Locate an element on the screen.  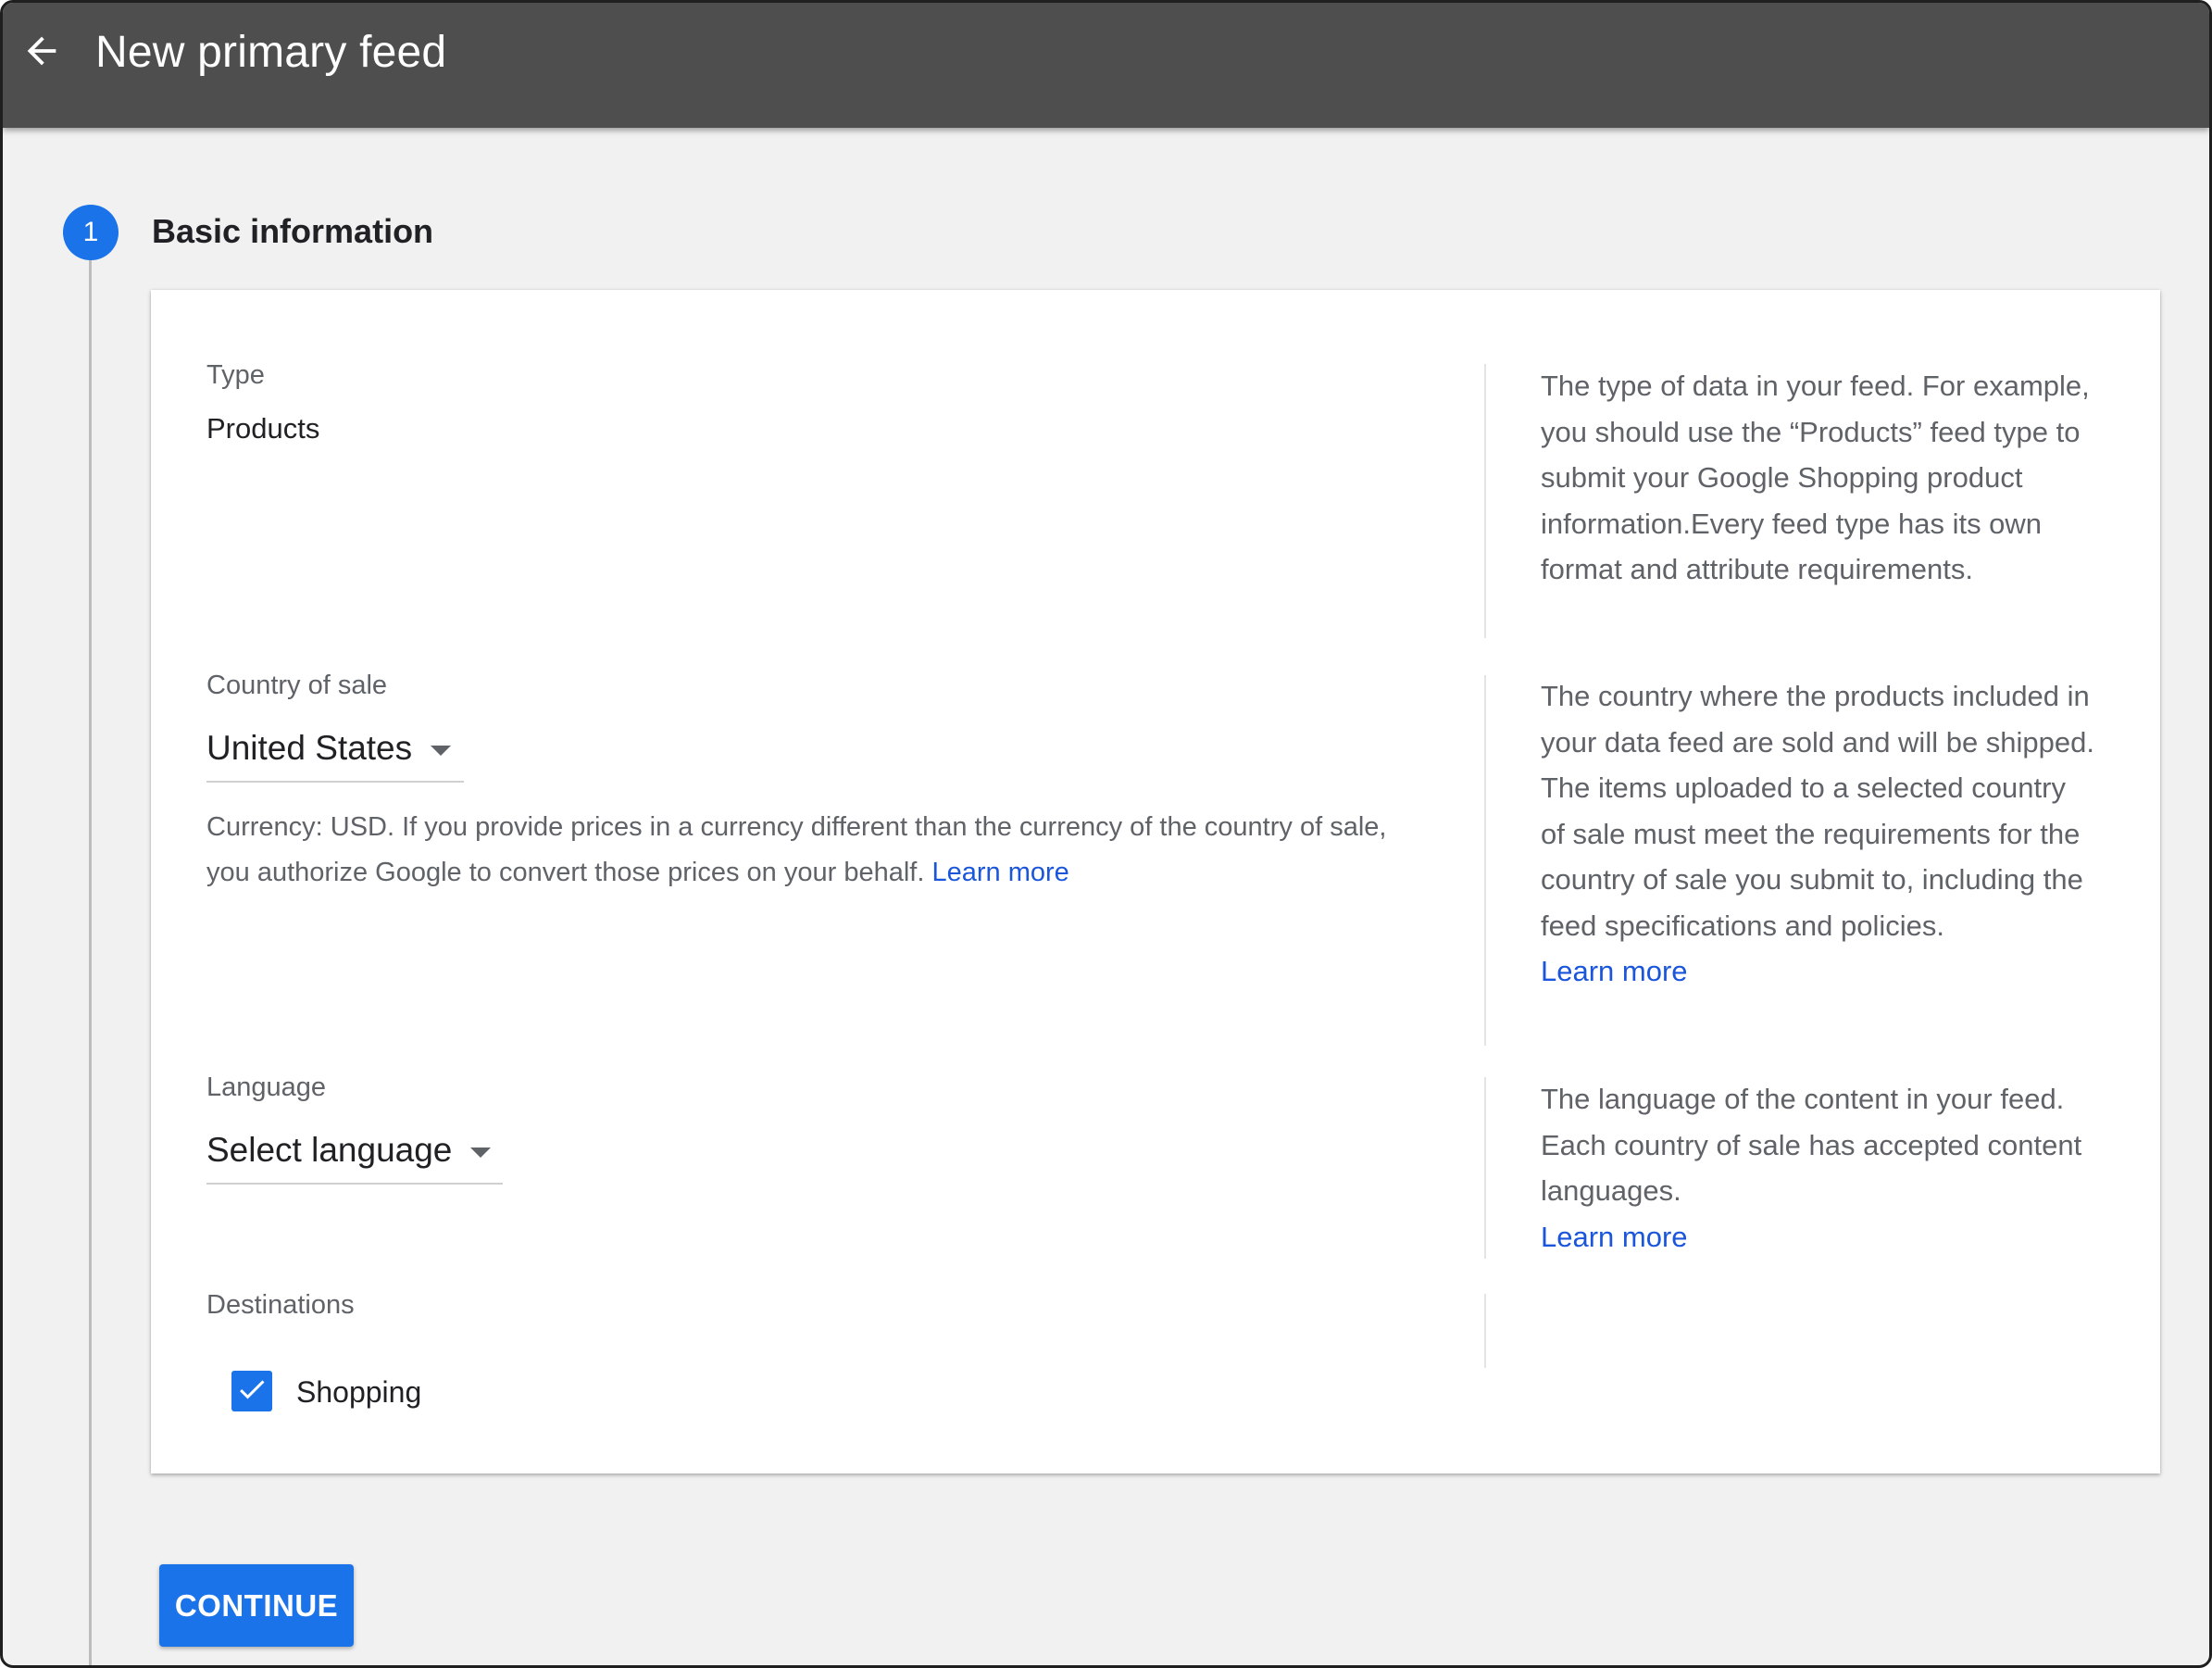
back-button is located at coordinates (42, 53).